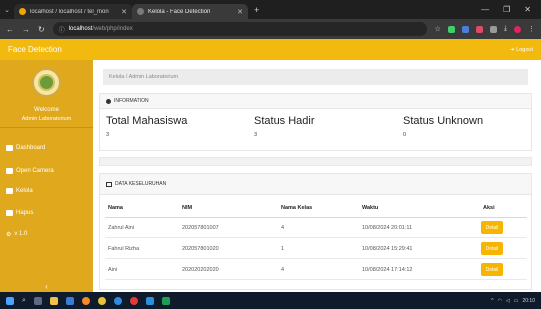 This screenshot has height=309, width=541. I want to click on logout-label: Logout, so click(524, 49).